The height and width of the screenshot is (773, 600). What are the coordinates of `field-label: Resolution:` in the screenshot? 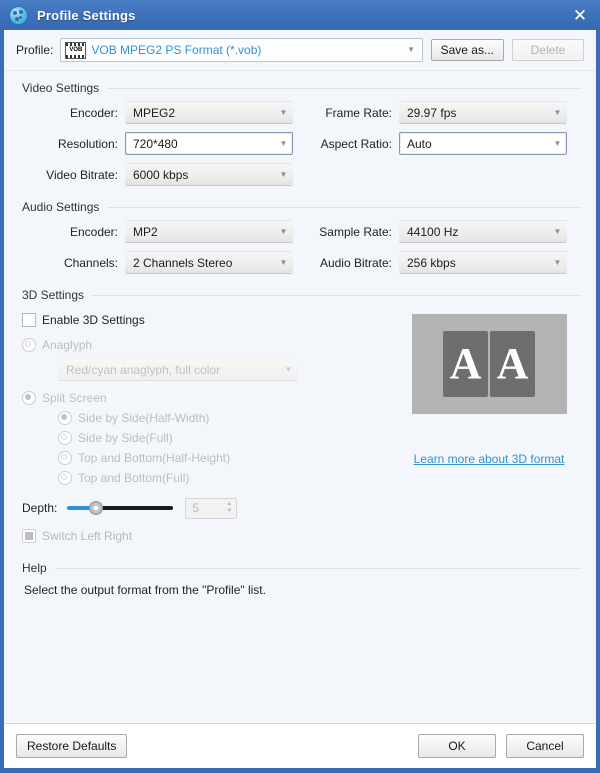 It's located at (87, 143).